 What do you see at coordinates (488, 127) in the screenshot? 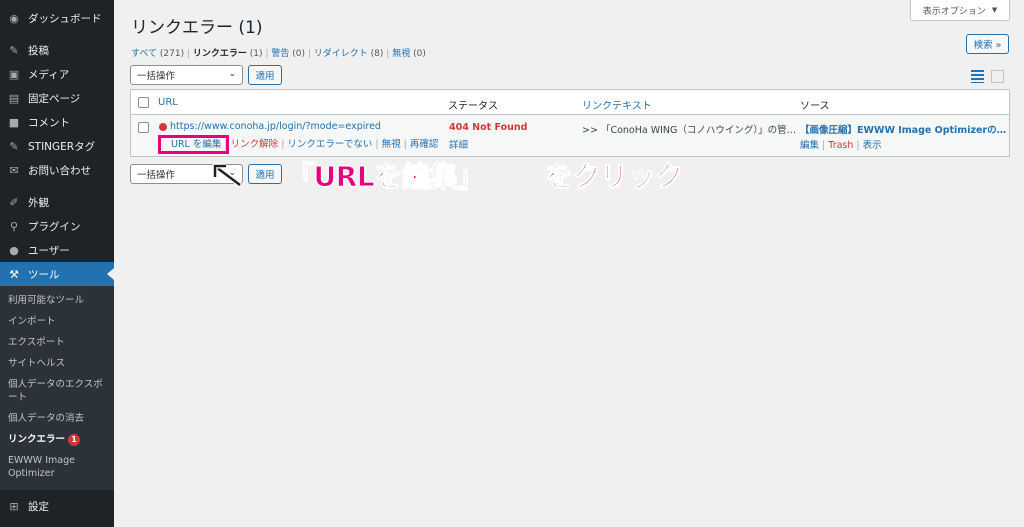
I see `status-text: 404 Not Found` at bounding box center [488, 127].